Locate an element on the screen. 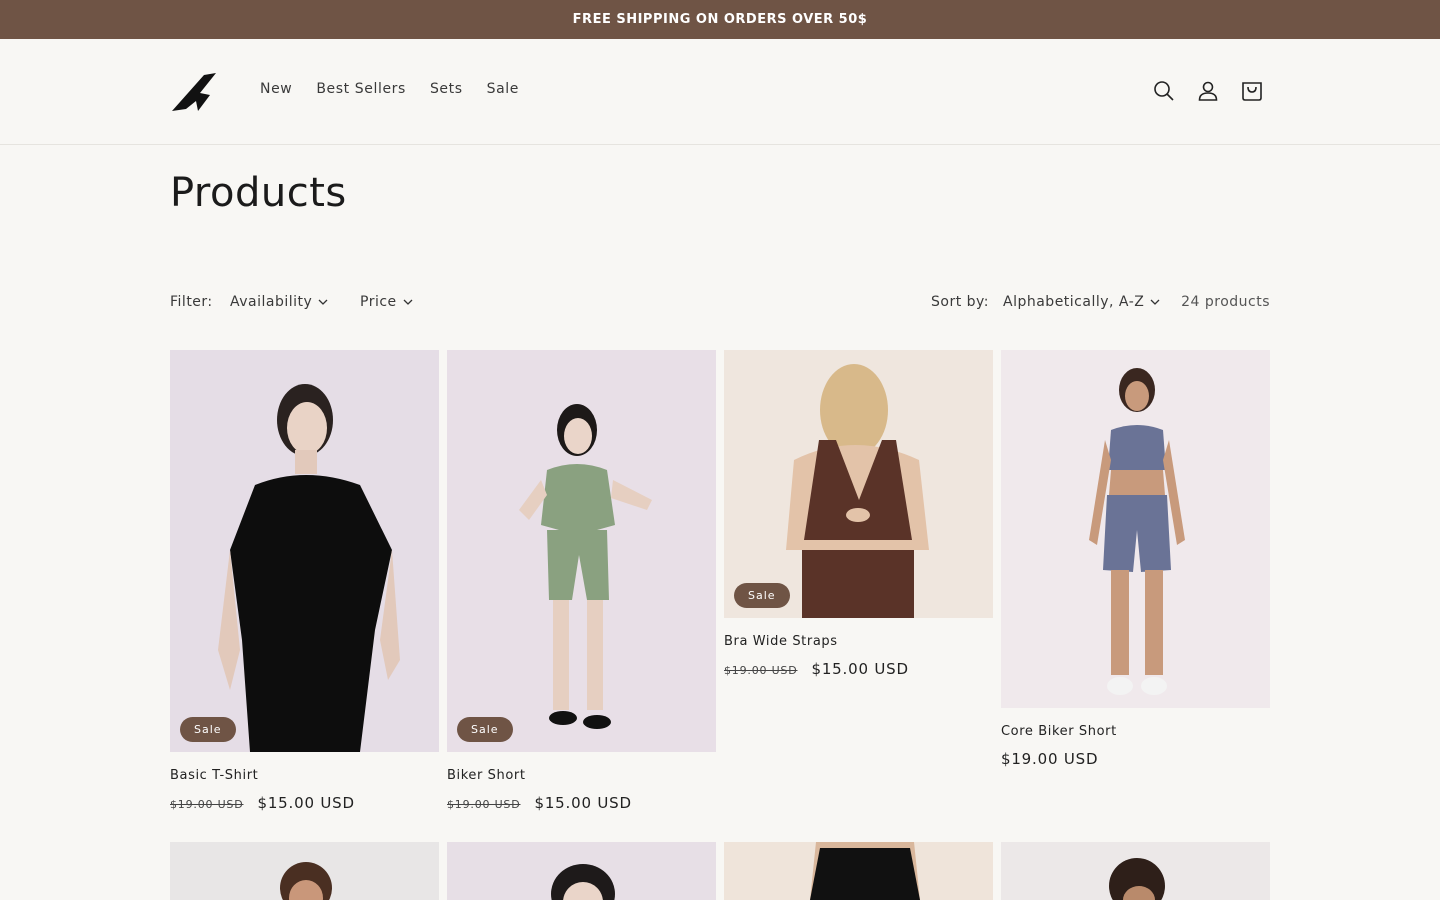 The image size is (1440, 900). availability-filter: Availability is located at coordinates (279, 302).